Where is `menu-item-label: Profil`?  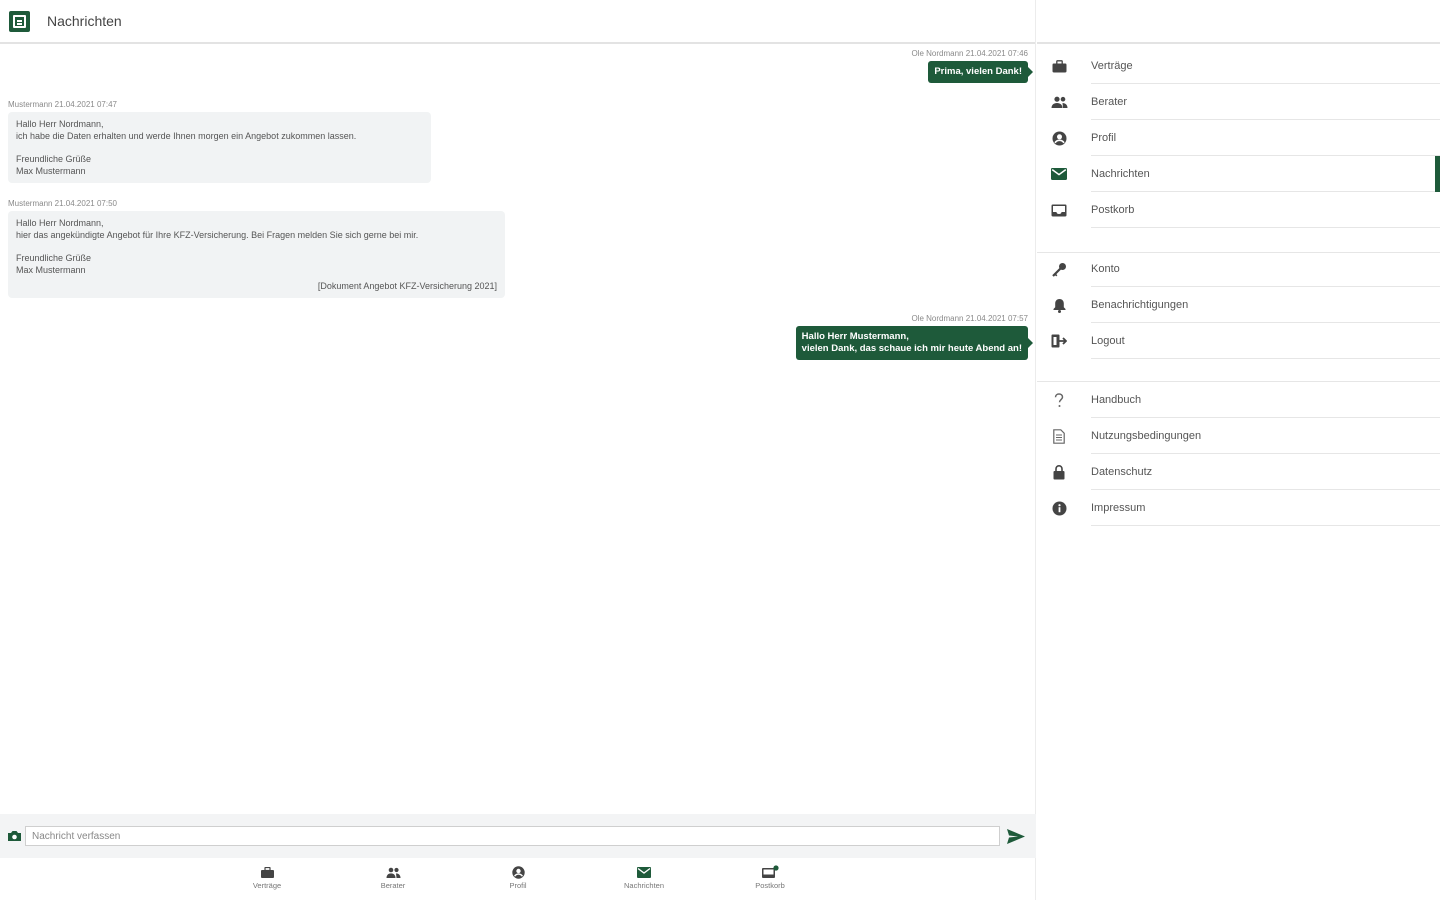 menu-item-label: Profil is located at coordinates (1265, 138).